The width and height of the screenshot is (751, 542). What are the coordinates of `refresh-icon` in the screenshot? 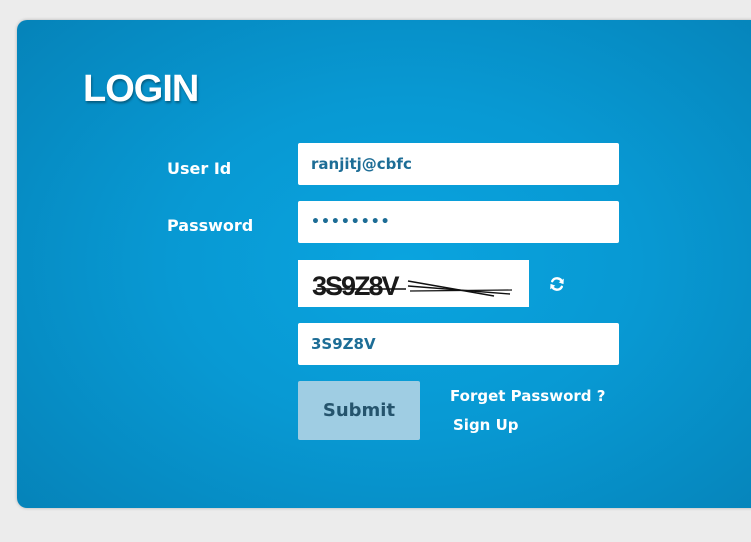 It's located at (557, 284).